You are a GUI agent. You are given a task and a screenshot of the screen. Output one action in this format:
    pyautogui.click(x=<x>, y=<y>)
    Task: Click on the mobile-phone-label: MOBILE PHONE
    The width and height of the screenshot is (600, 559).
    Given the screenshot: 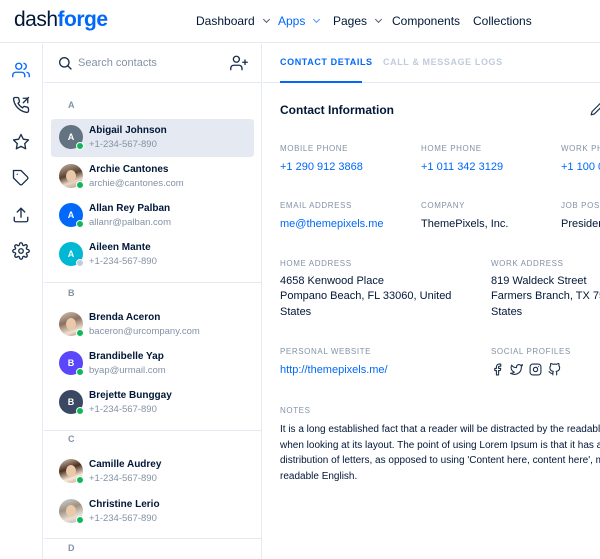 What is the action you would take?
    pyautogui.click(x=314, y=148)
    